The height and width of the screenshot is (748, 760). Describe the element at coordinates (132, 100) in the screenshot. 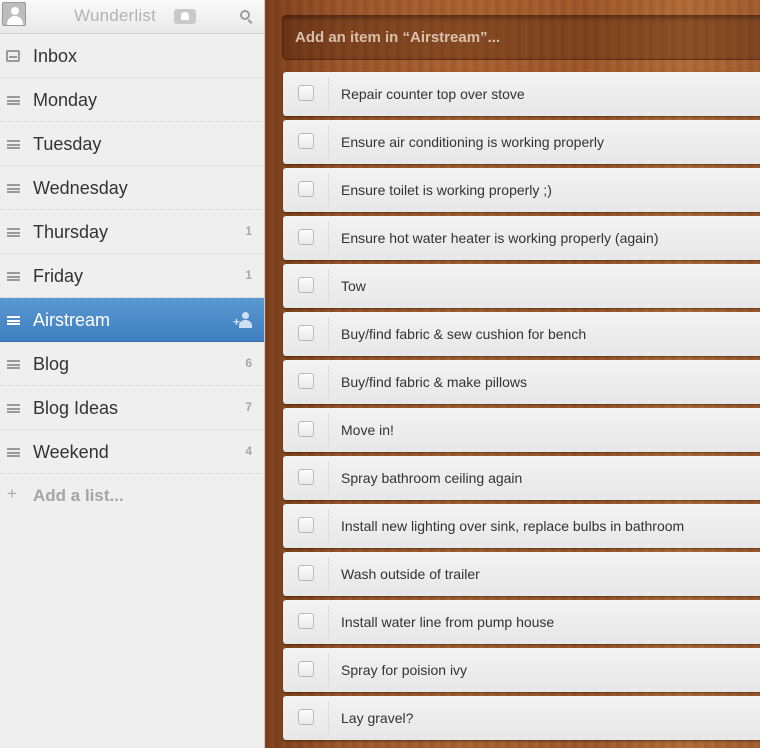

I see `sidebar-item-monday: Monday` at that location.